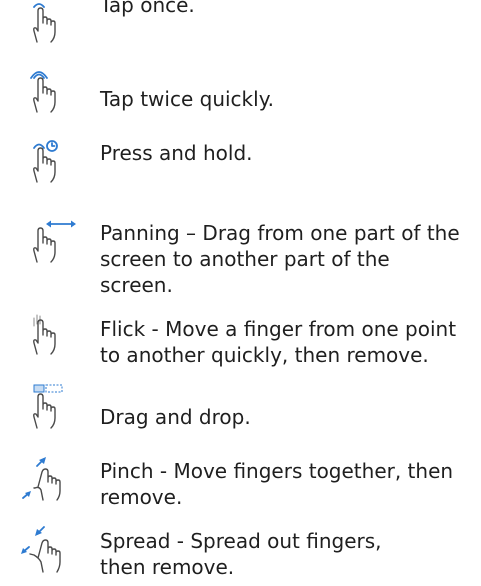 This screenshot has height=586, width=481. Describe the element at coordinates (176, 153) in the screenshot. I see `gesture-label-press-hold: Press and hold.` at that location.